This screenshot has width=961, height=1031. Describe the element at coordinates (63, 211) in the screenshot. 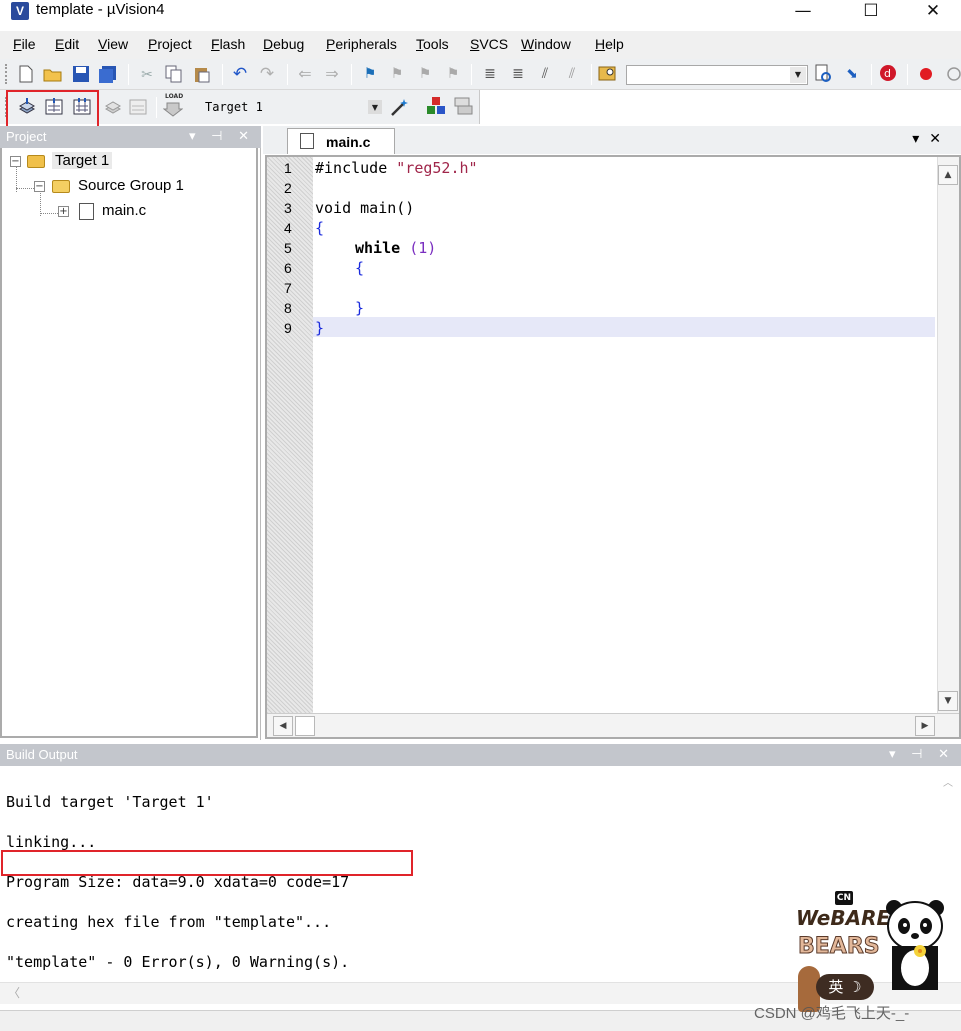

I see `expand-file-icon: +` at that location.